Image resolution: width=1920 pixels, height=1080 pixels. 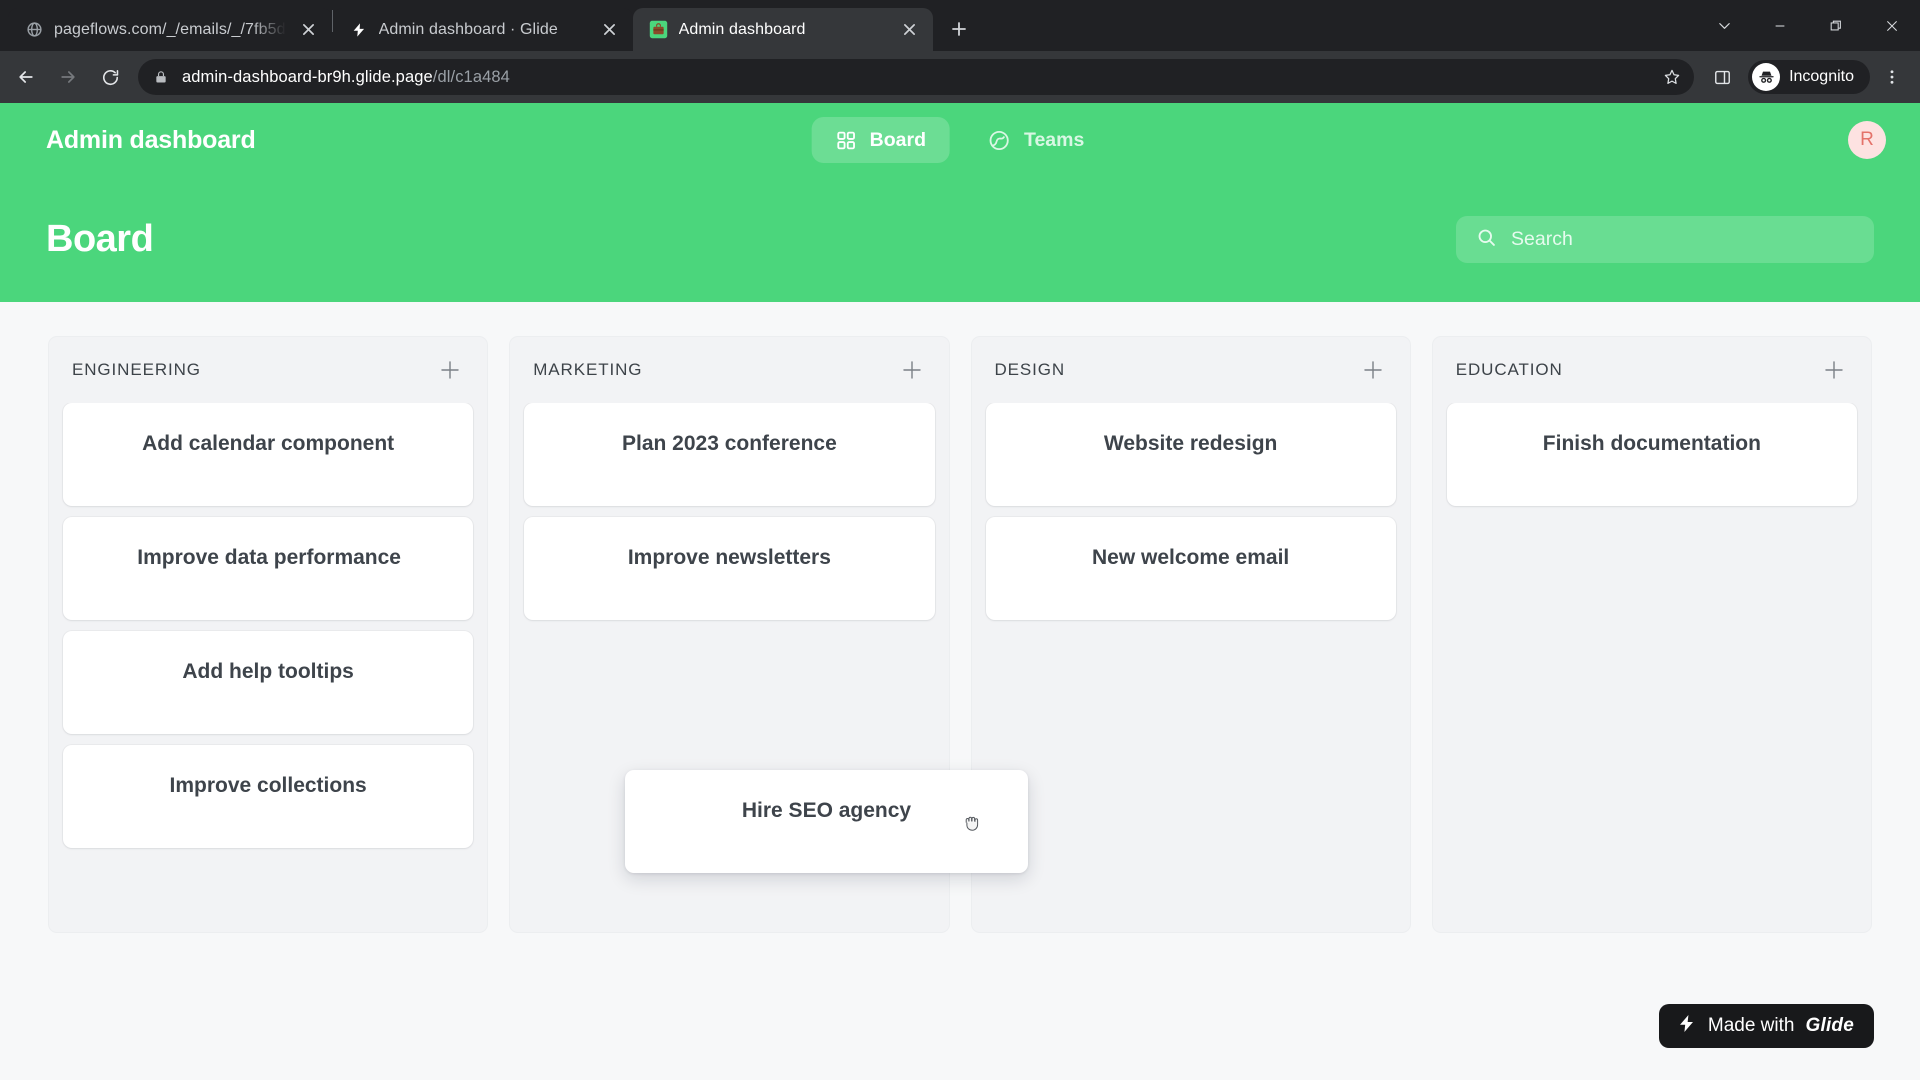 I want to click on board-card: Improve data performance, so click(x=268, y=568).